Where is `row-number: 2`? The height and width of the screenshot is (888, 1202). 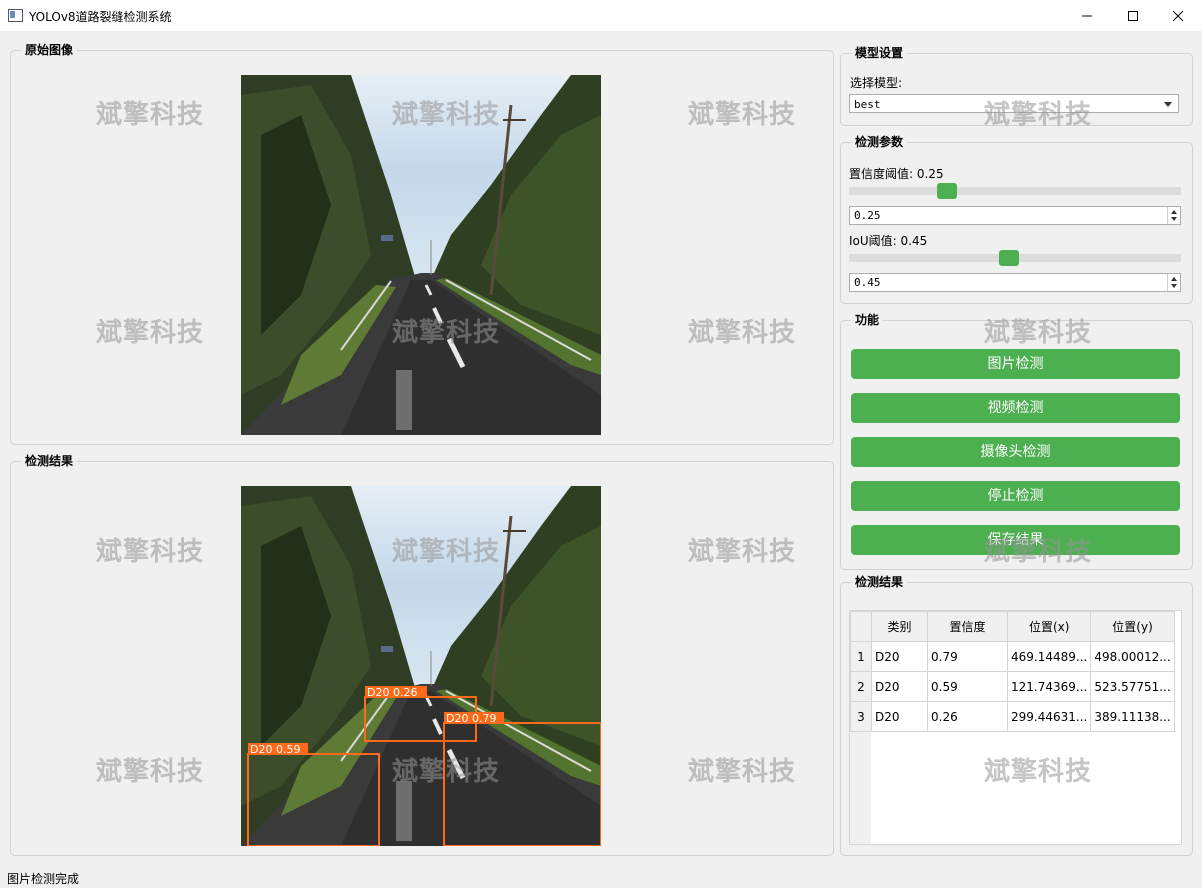
row-number: 2 is located at coordinates (861, 686).